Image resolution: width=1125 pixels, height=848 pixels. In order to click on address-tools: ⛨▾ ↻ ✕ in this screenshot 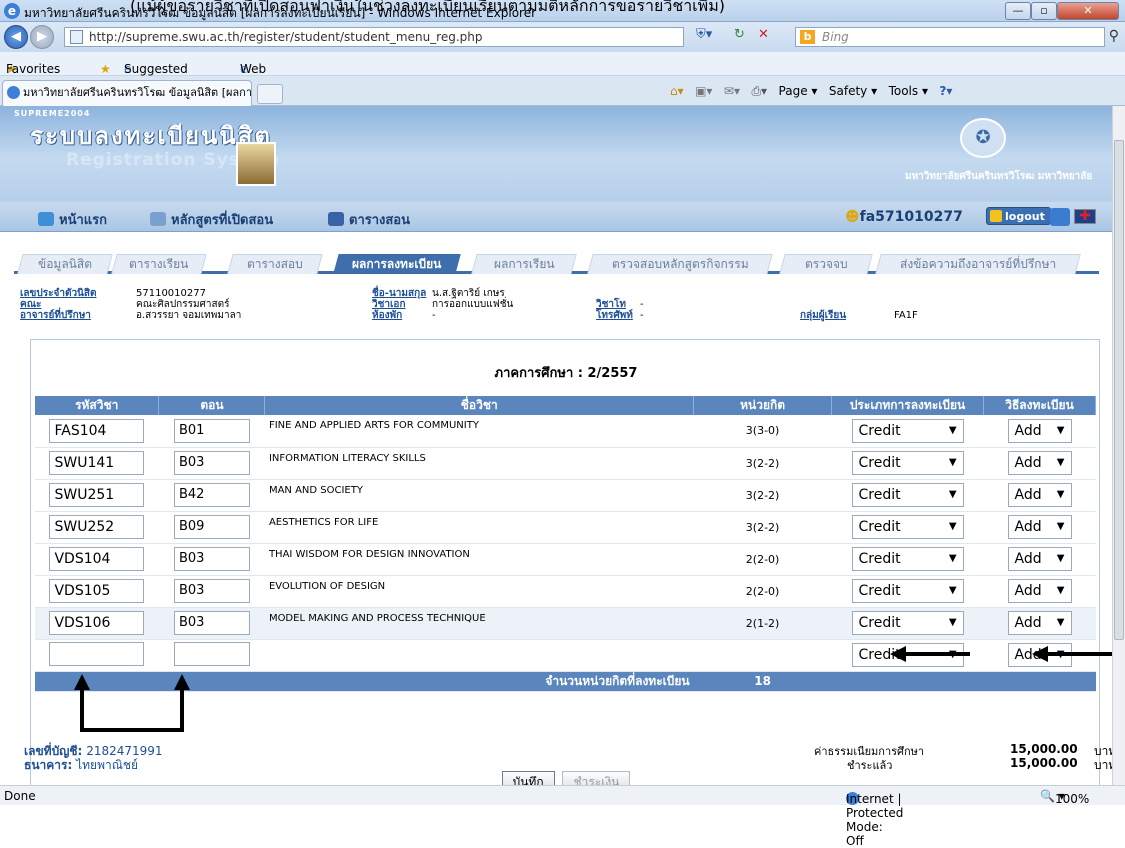, I will do `click(740, 37)`.